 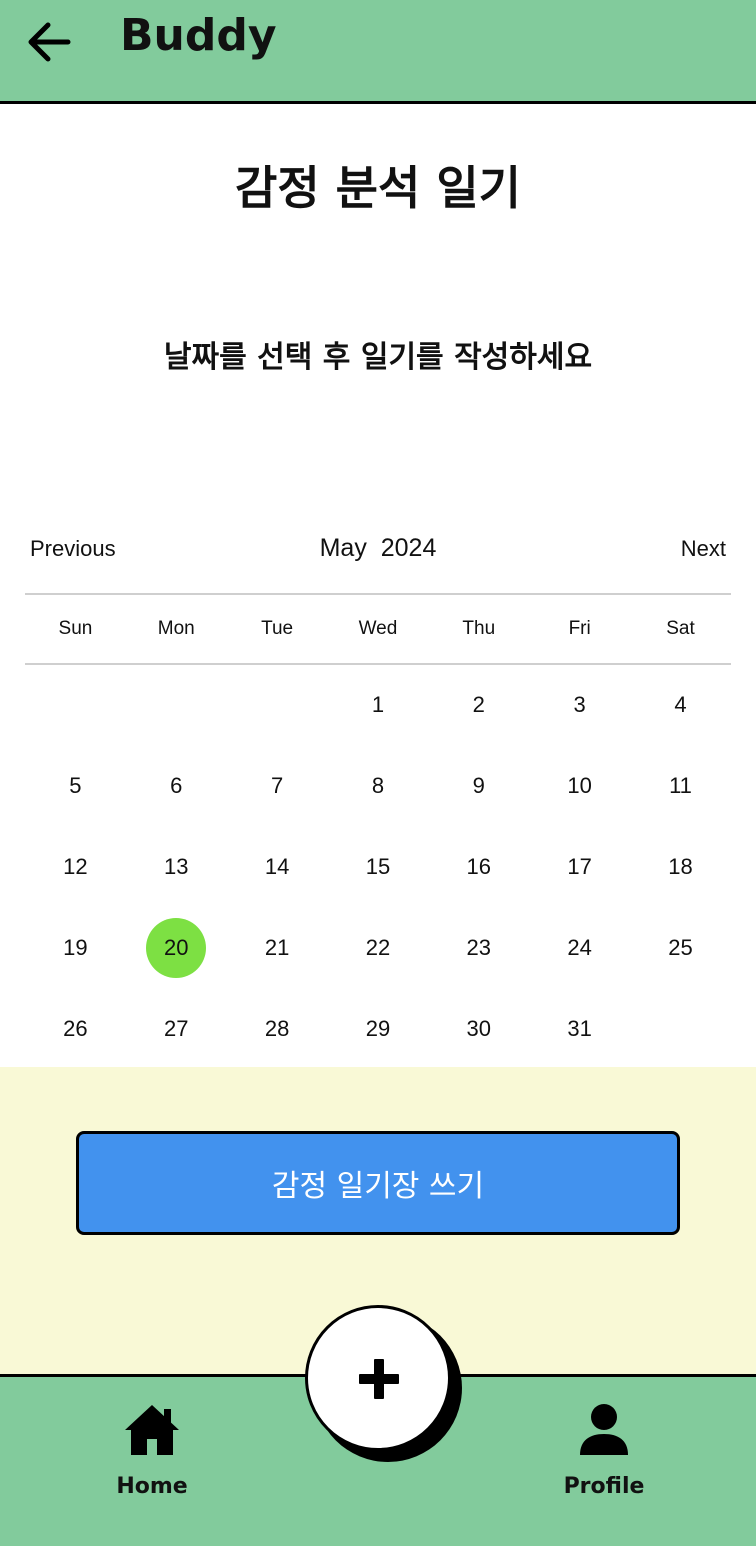 I want to click on weekday-label: Tue, so click(x=277, y=628).